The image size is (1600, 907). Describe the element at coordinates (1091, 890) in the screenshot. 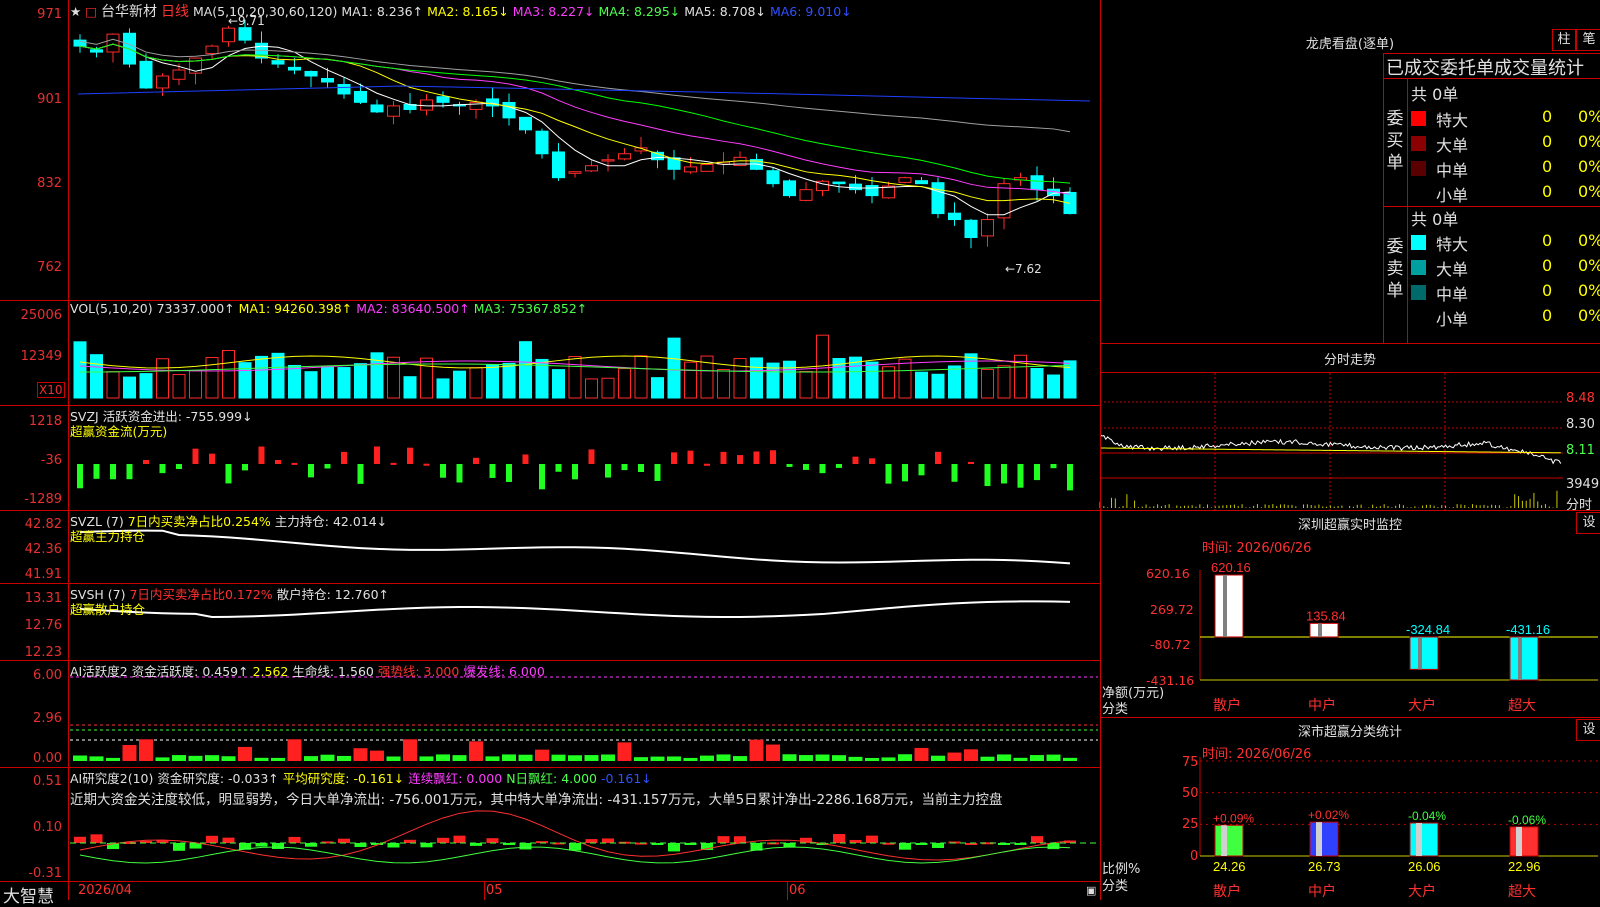

I see `lock-icon: ▣` at that location.